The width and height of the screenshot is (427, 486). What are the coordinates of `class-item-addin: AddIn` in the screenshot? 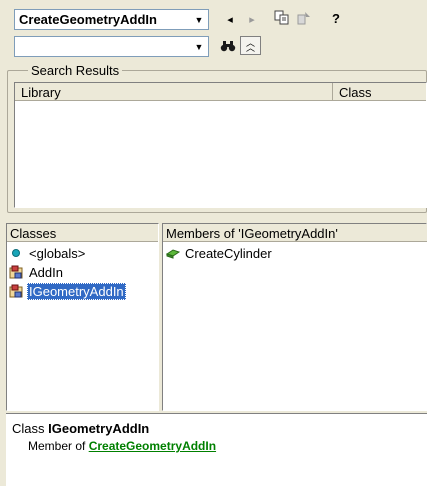 It's located at (83, 272).